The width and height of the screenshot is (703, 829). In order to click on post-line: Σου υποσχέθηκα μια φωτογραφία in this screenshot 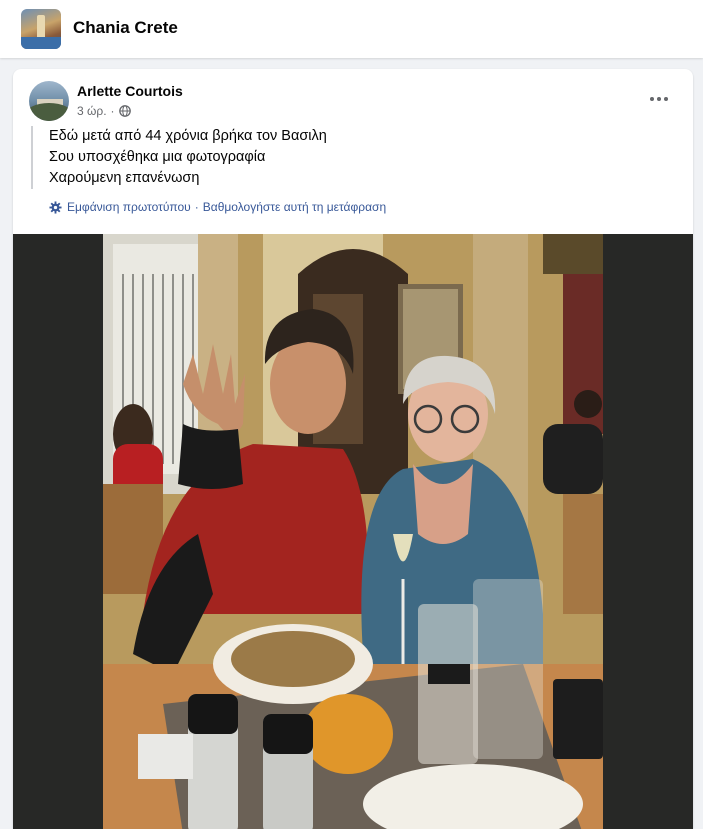, I will do `click(157, 157)`.